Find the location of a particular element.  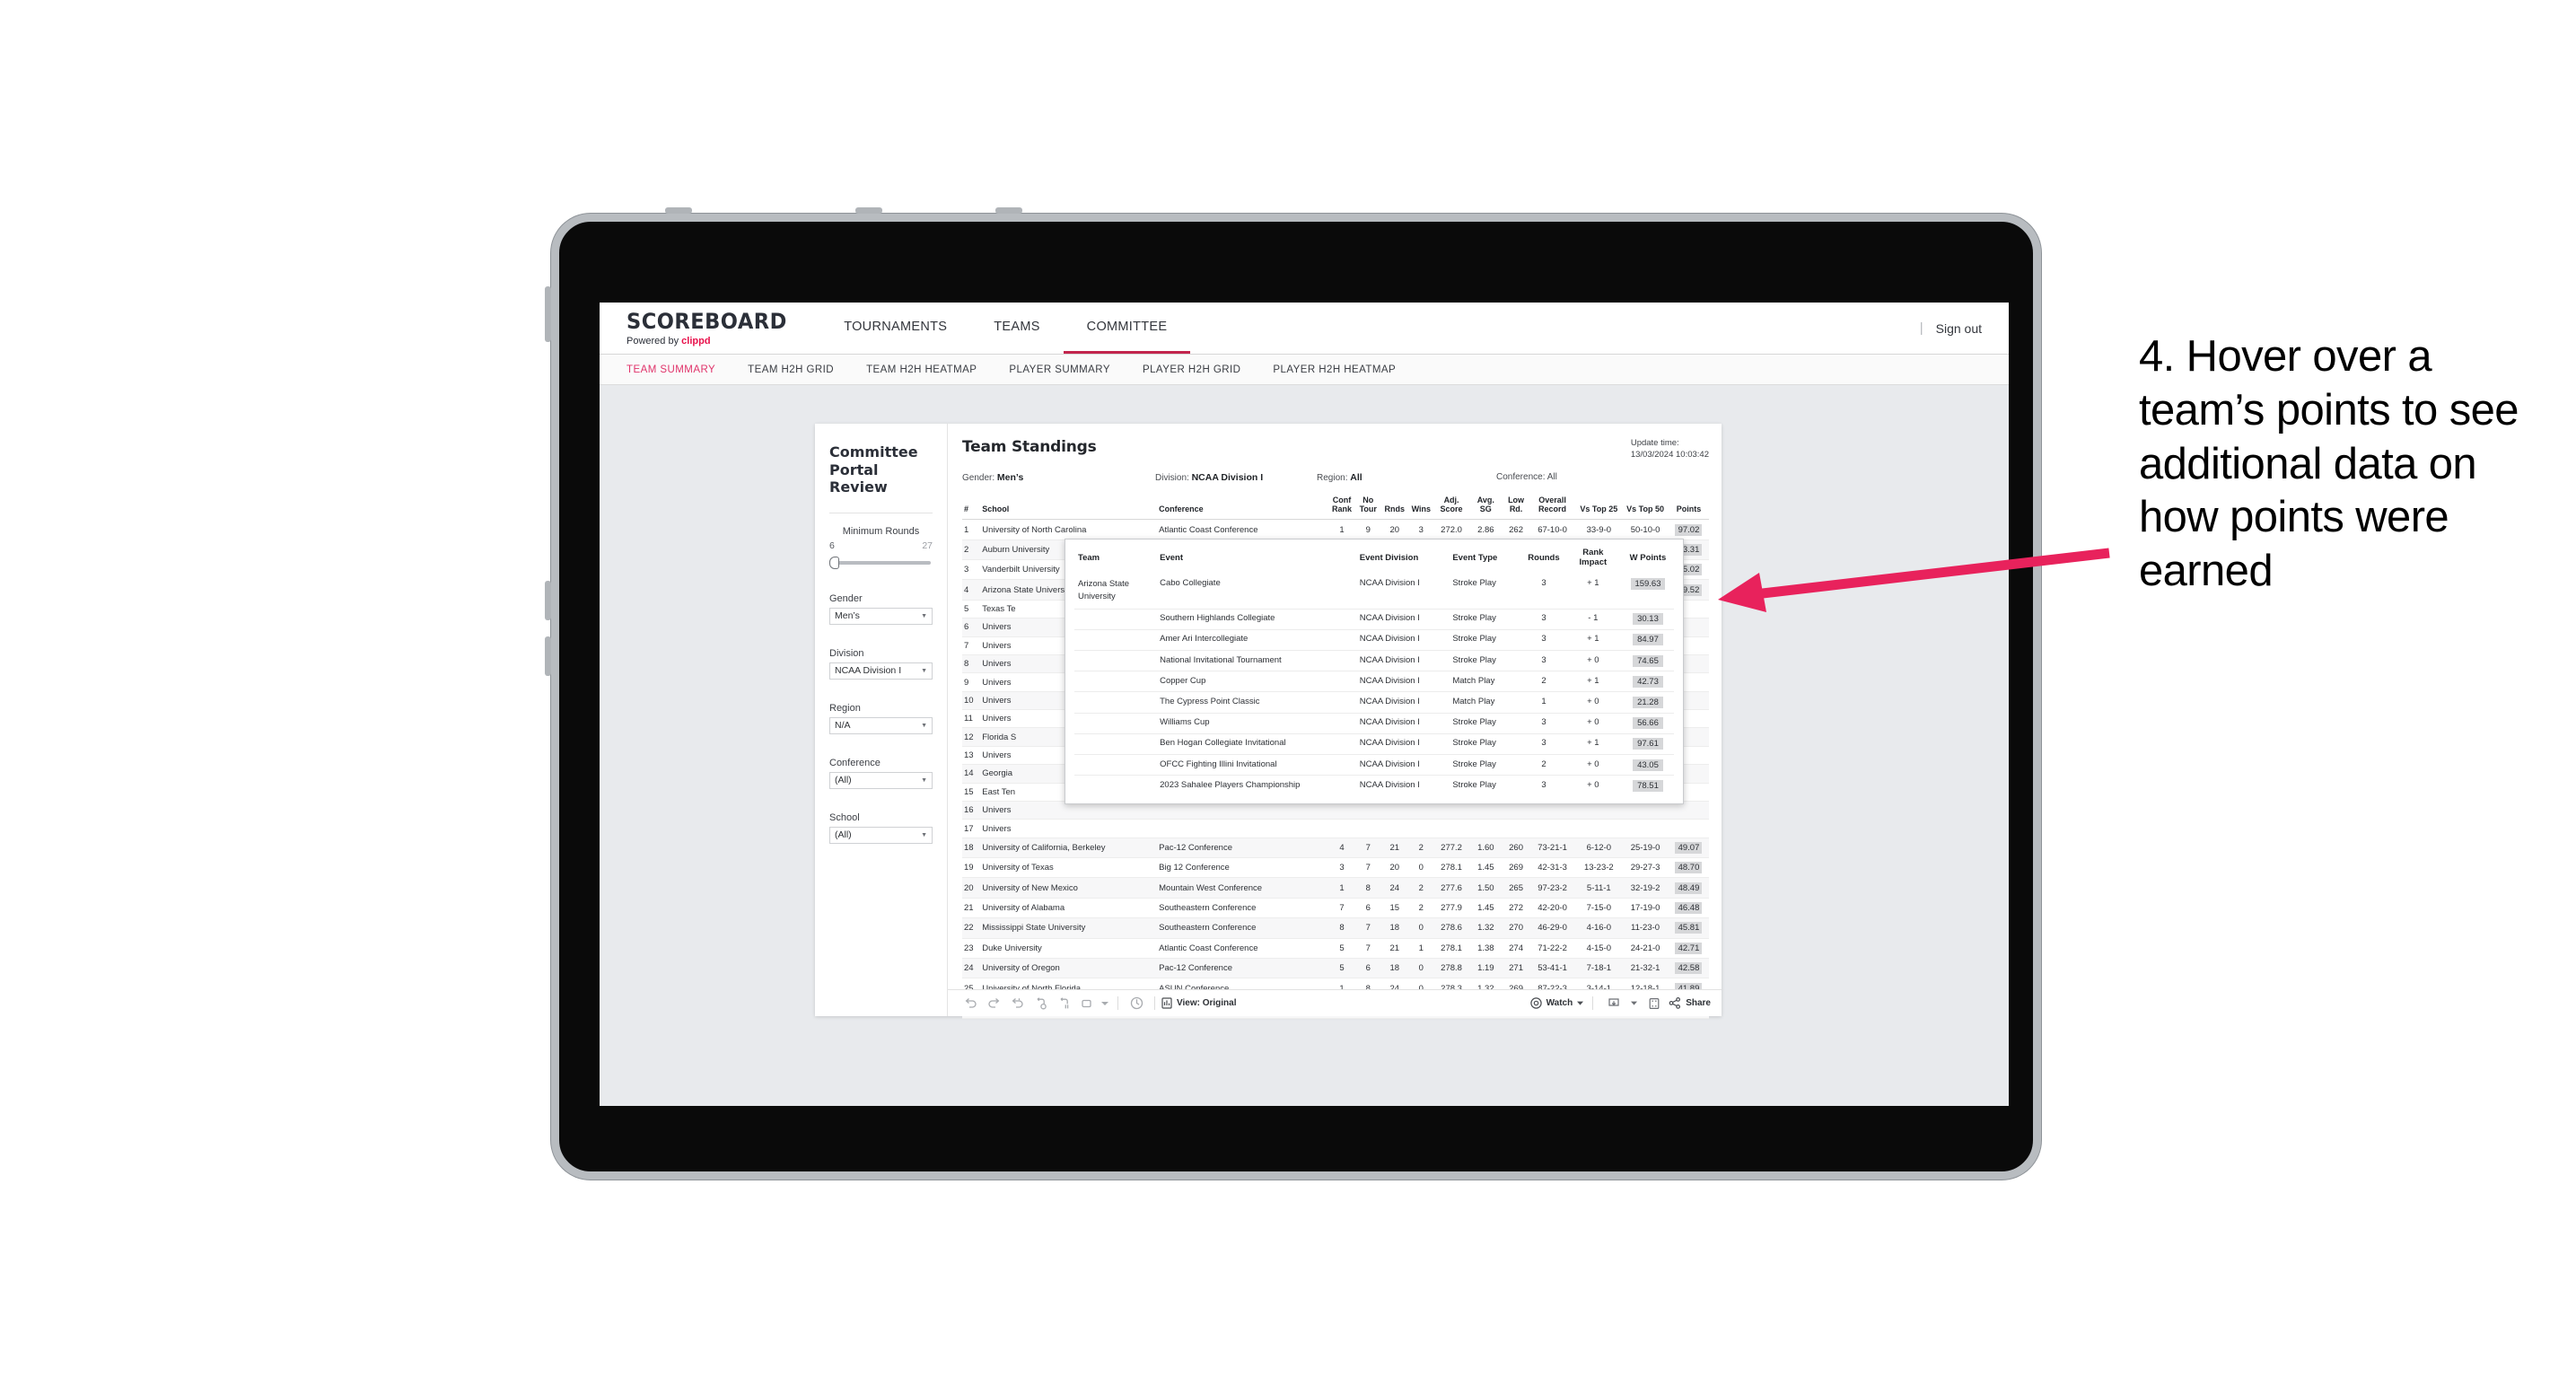

col-rank: # is located at coordinates (971, 506).